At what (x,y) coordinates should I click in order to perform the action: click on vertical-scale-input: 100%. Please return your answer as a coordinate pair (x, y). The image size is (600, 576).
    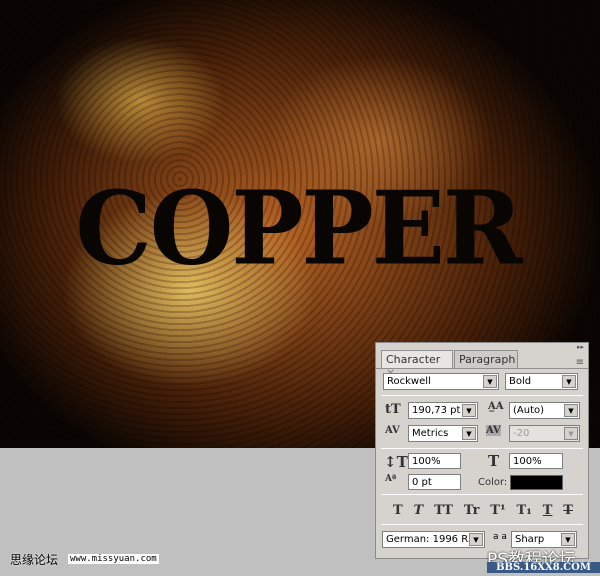
    Looking at the image, I should click on (434, 461).